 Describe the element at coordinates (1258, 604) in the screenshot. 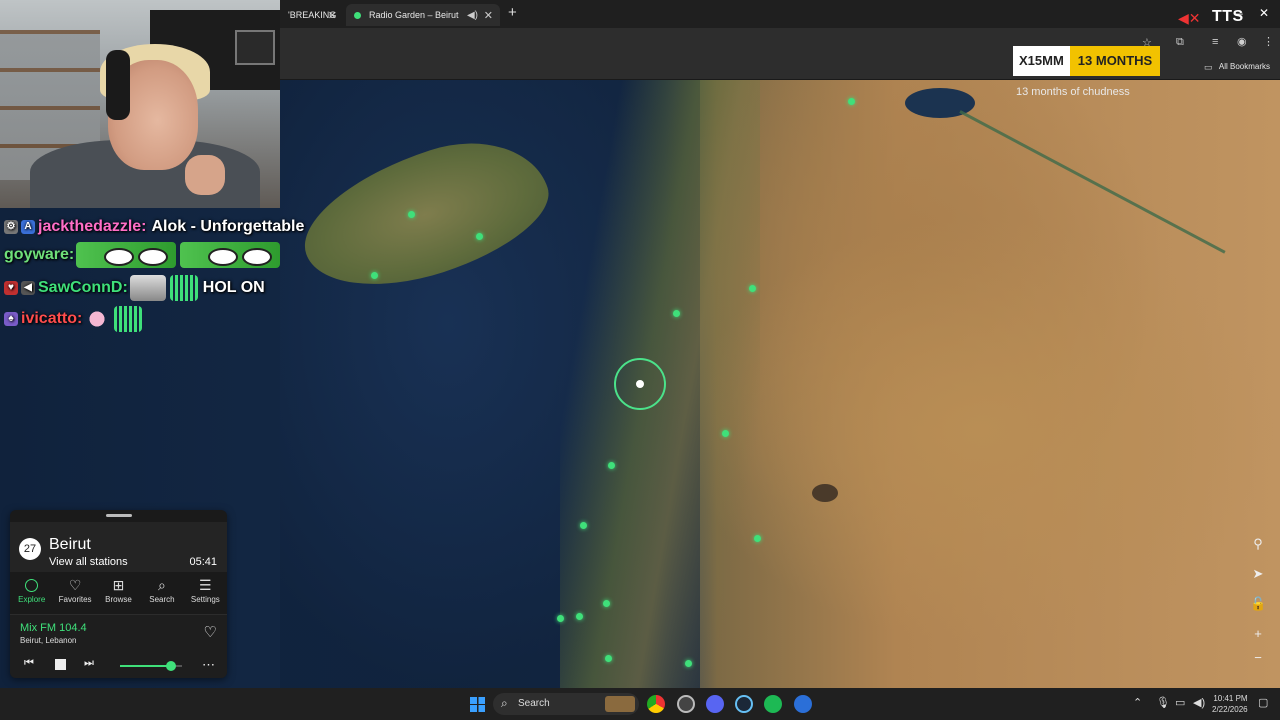

I see `lock-icon: 🔓` at that location.